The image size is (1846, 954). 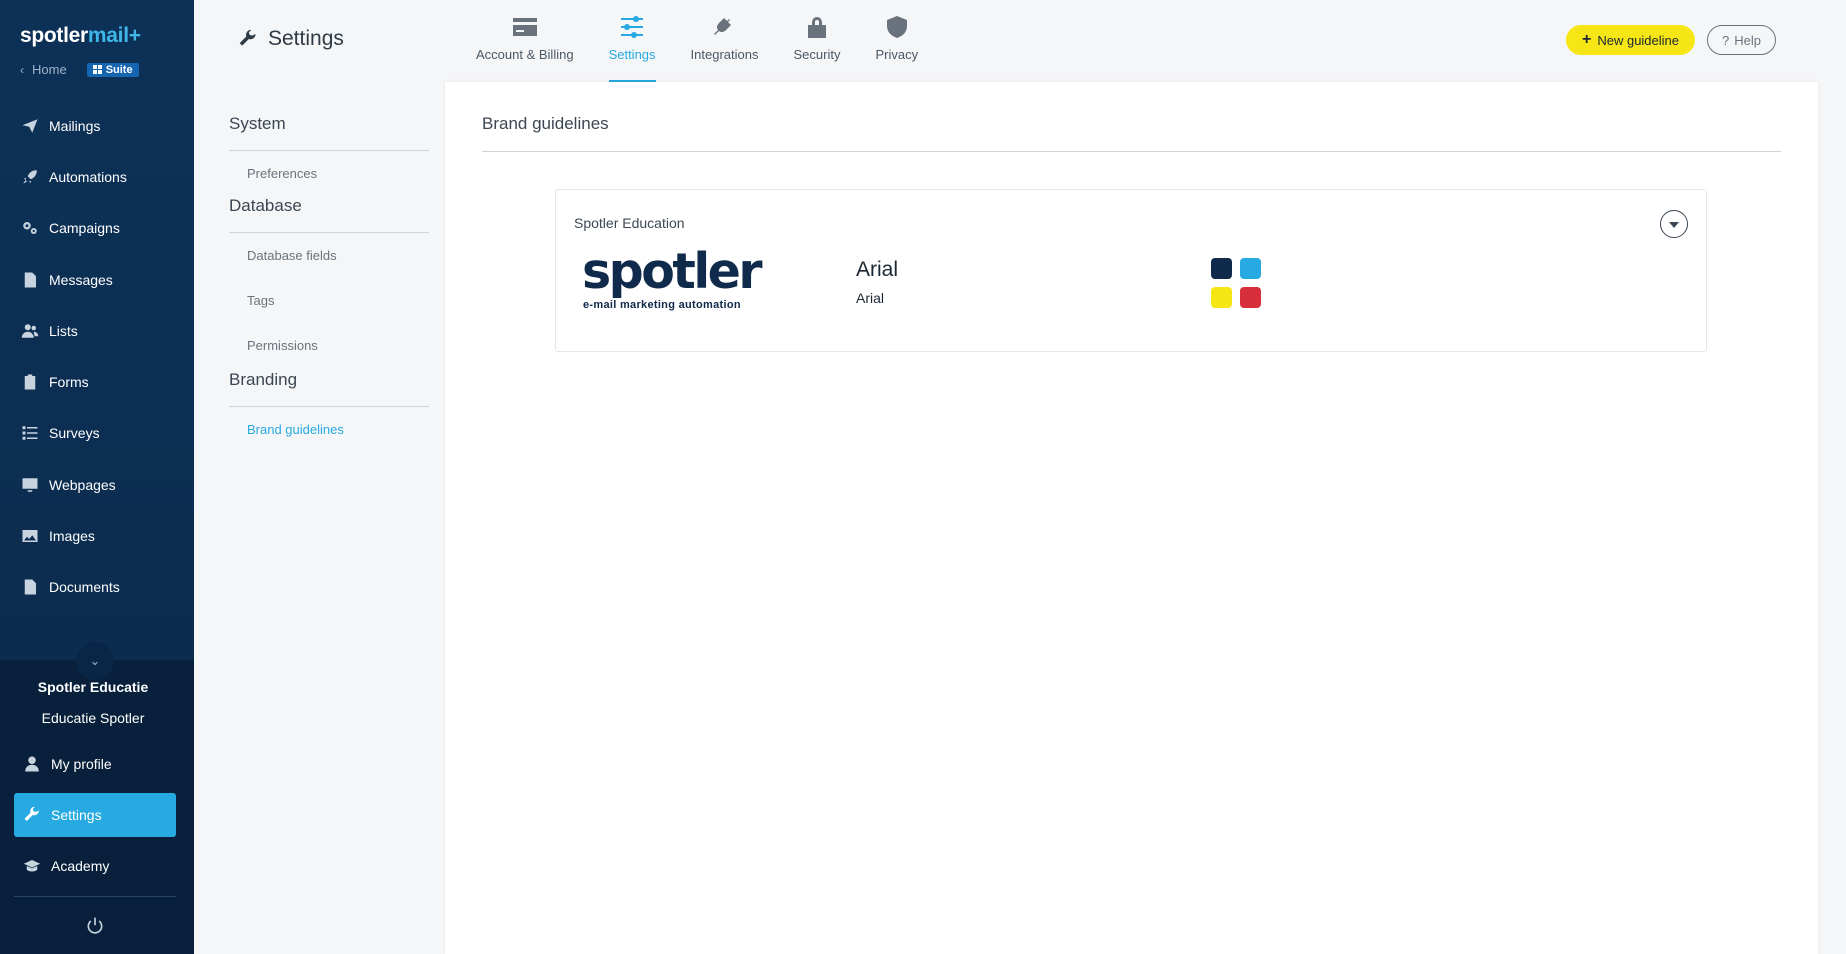 I want to click on chevron-down-icon: ⌄, so click(x=95, y=660).